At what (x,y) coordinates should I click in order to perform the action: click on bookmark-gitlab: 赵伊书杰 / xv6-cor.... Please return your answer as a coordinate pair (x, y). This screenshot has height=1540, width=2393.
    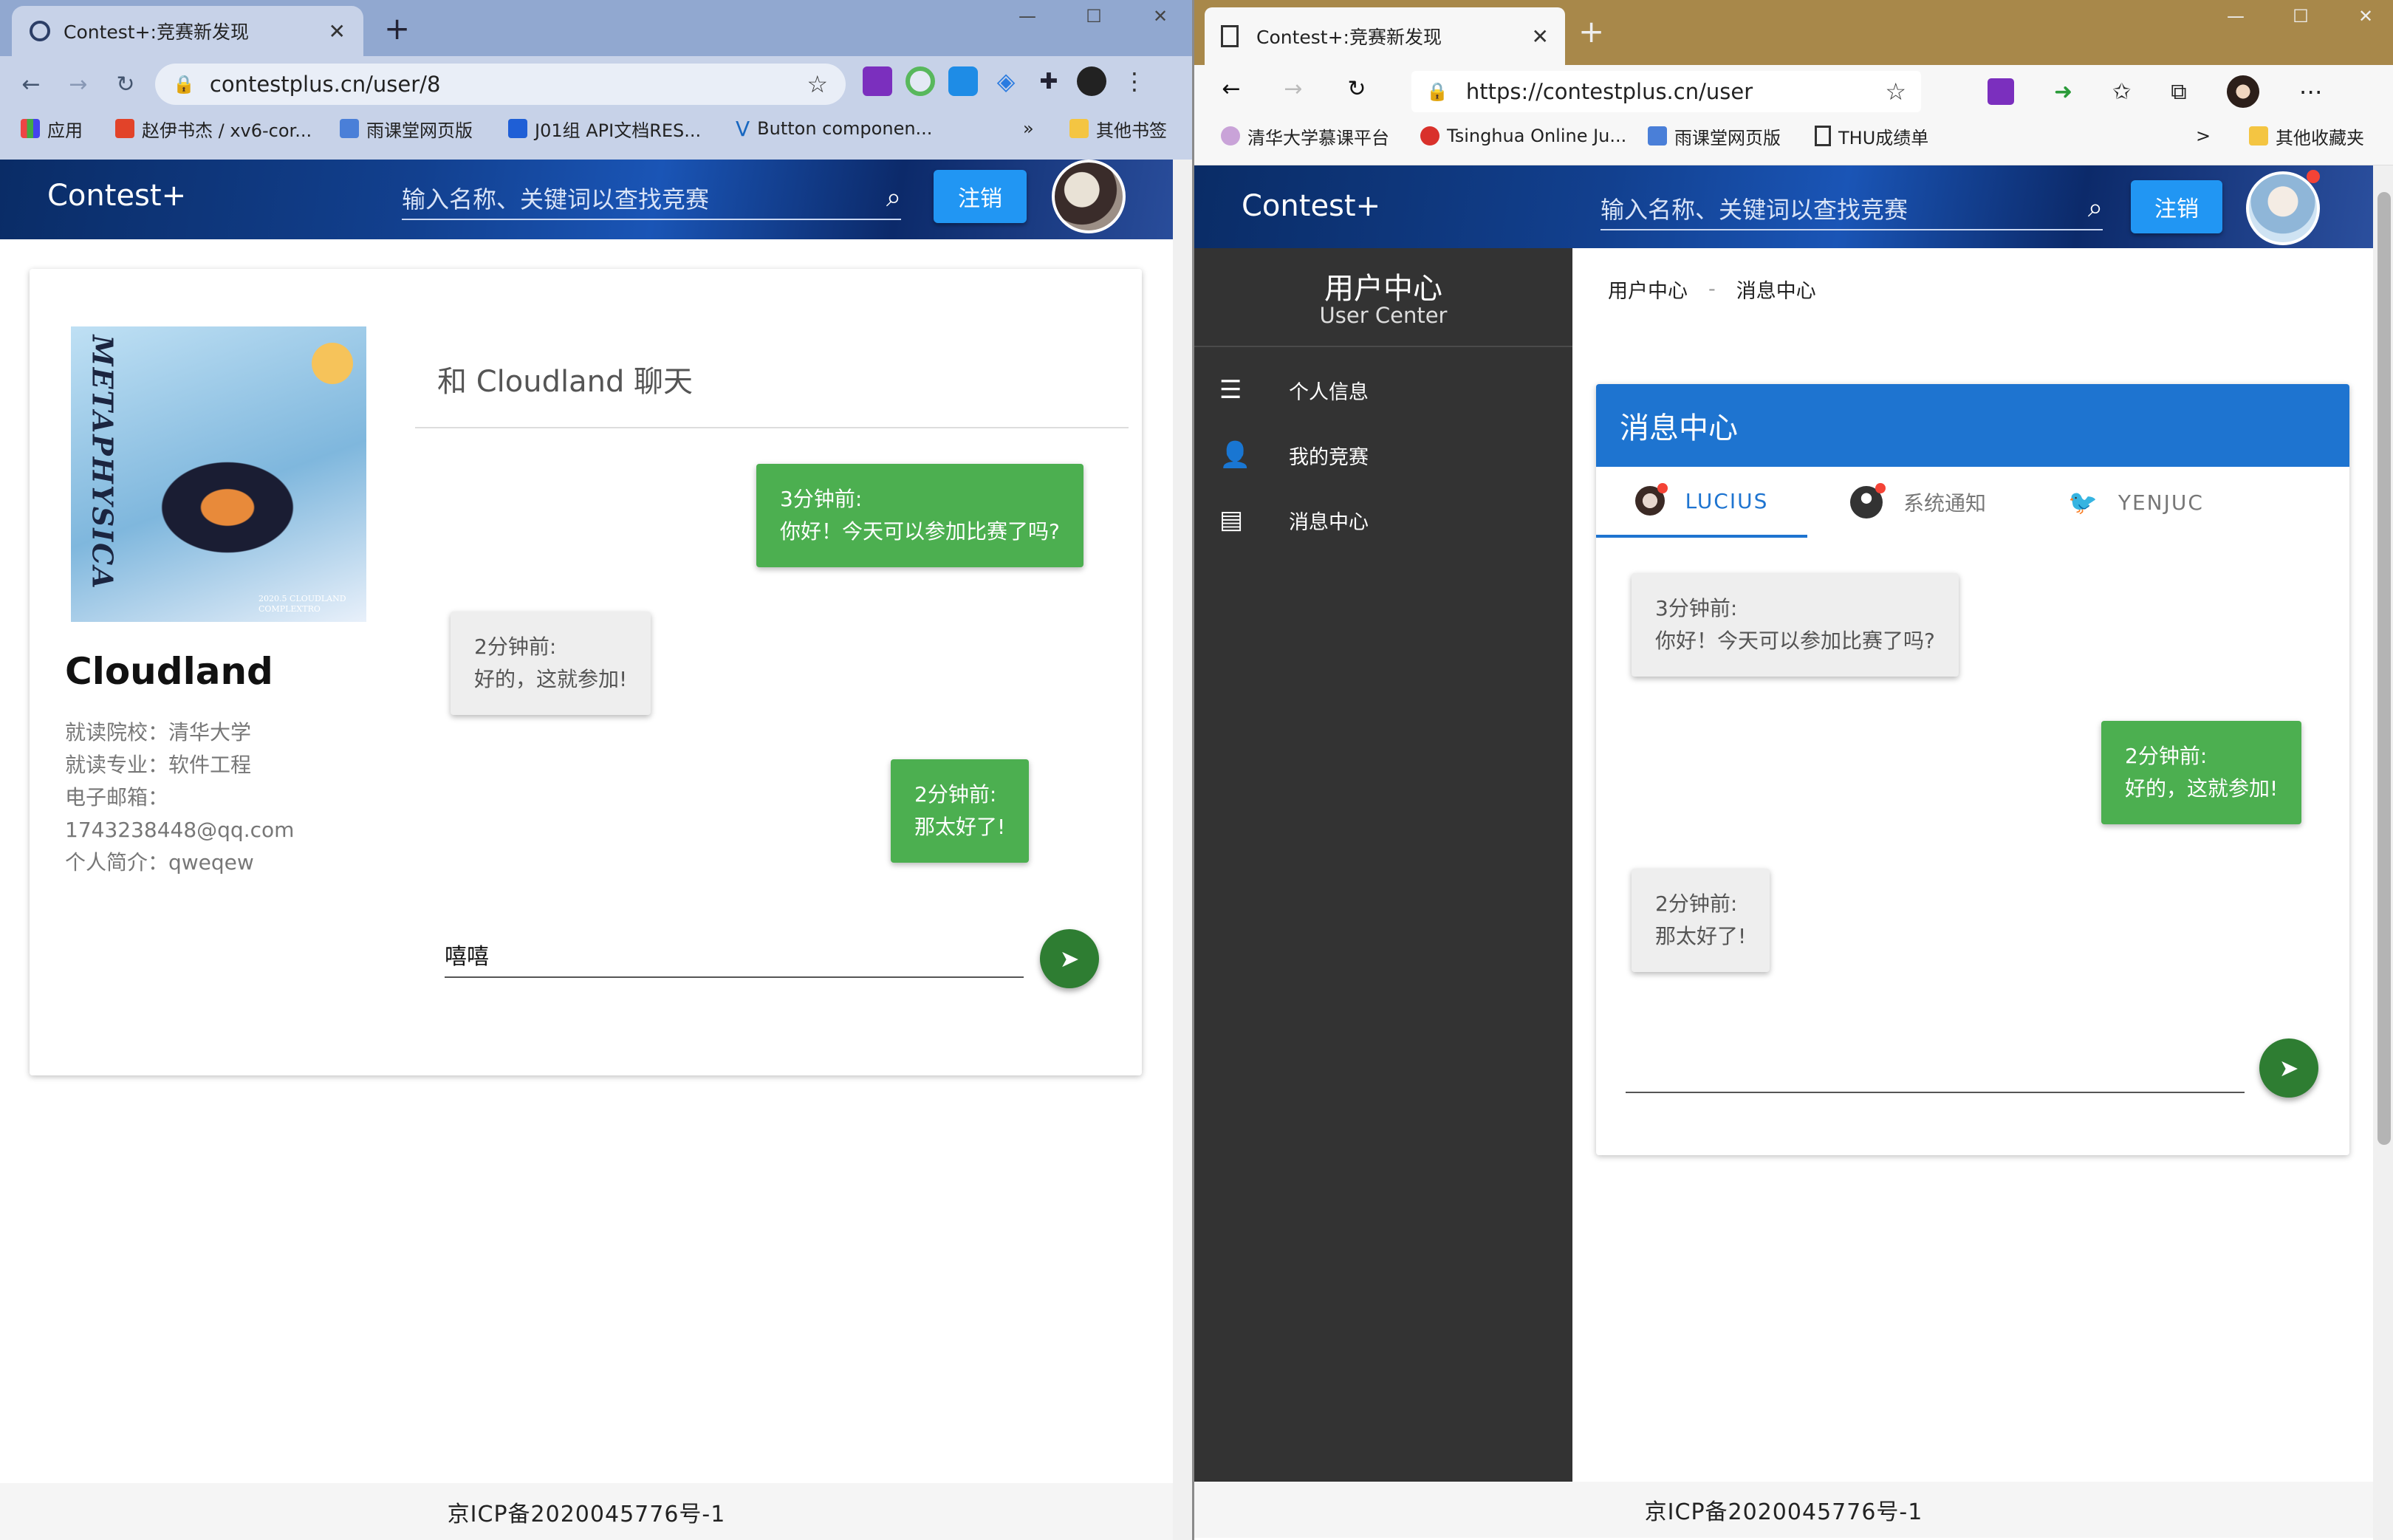
    Looking at the image, I should click on (214, 128).